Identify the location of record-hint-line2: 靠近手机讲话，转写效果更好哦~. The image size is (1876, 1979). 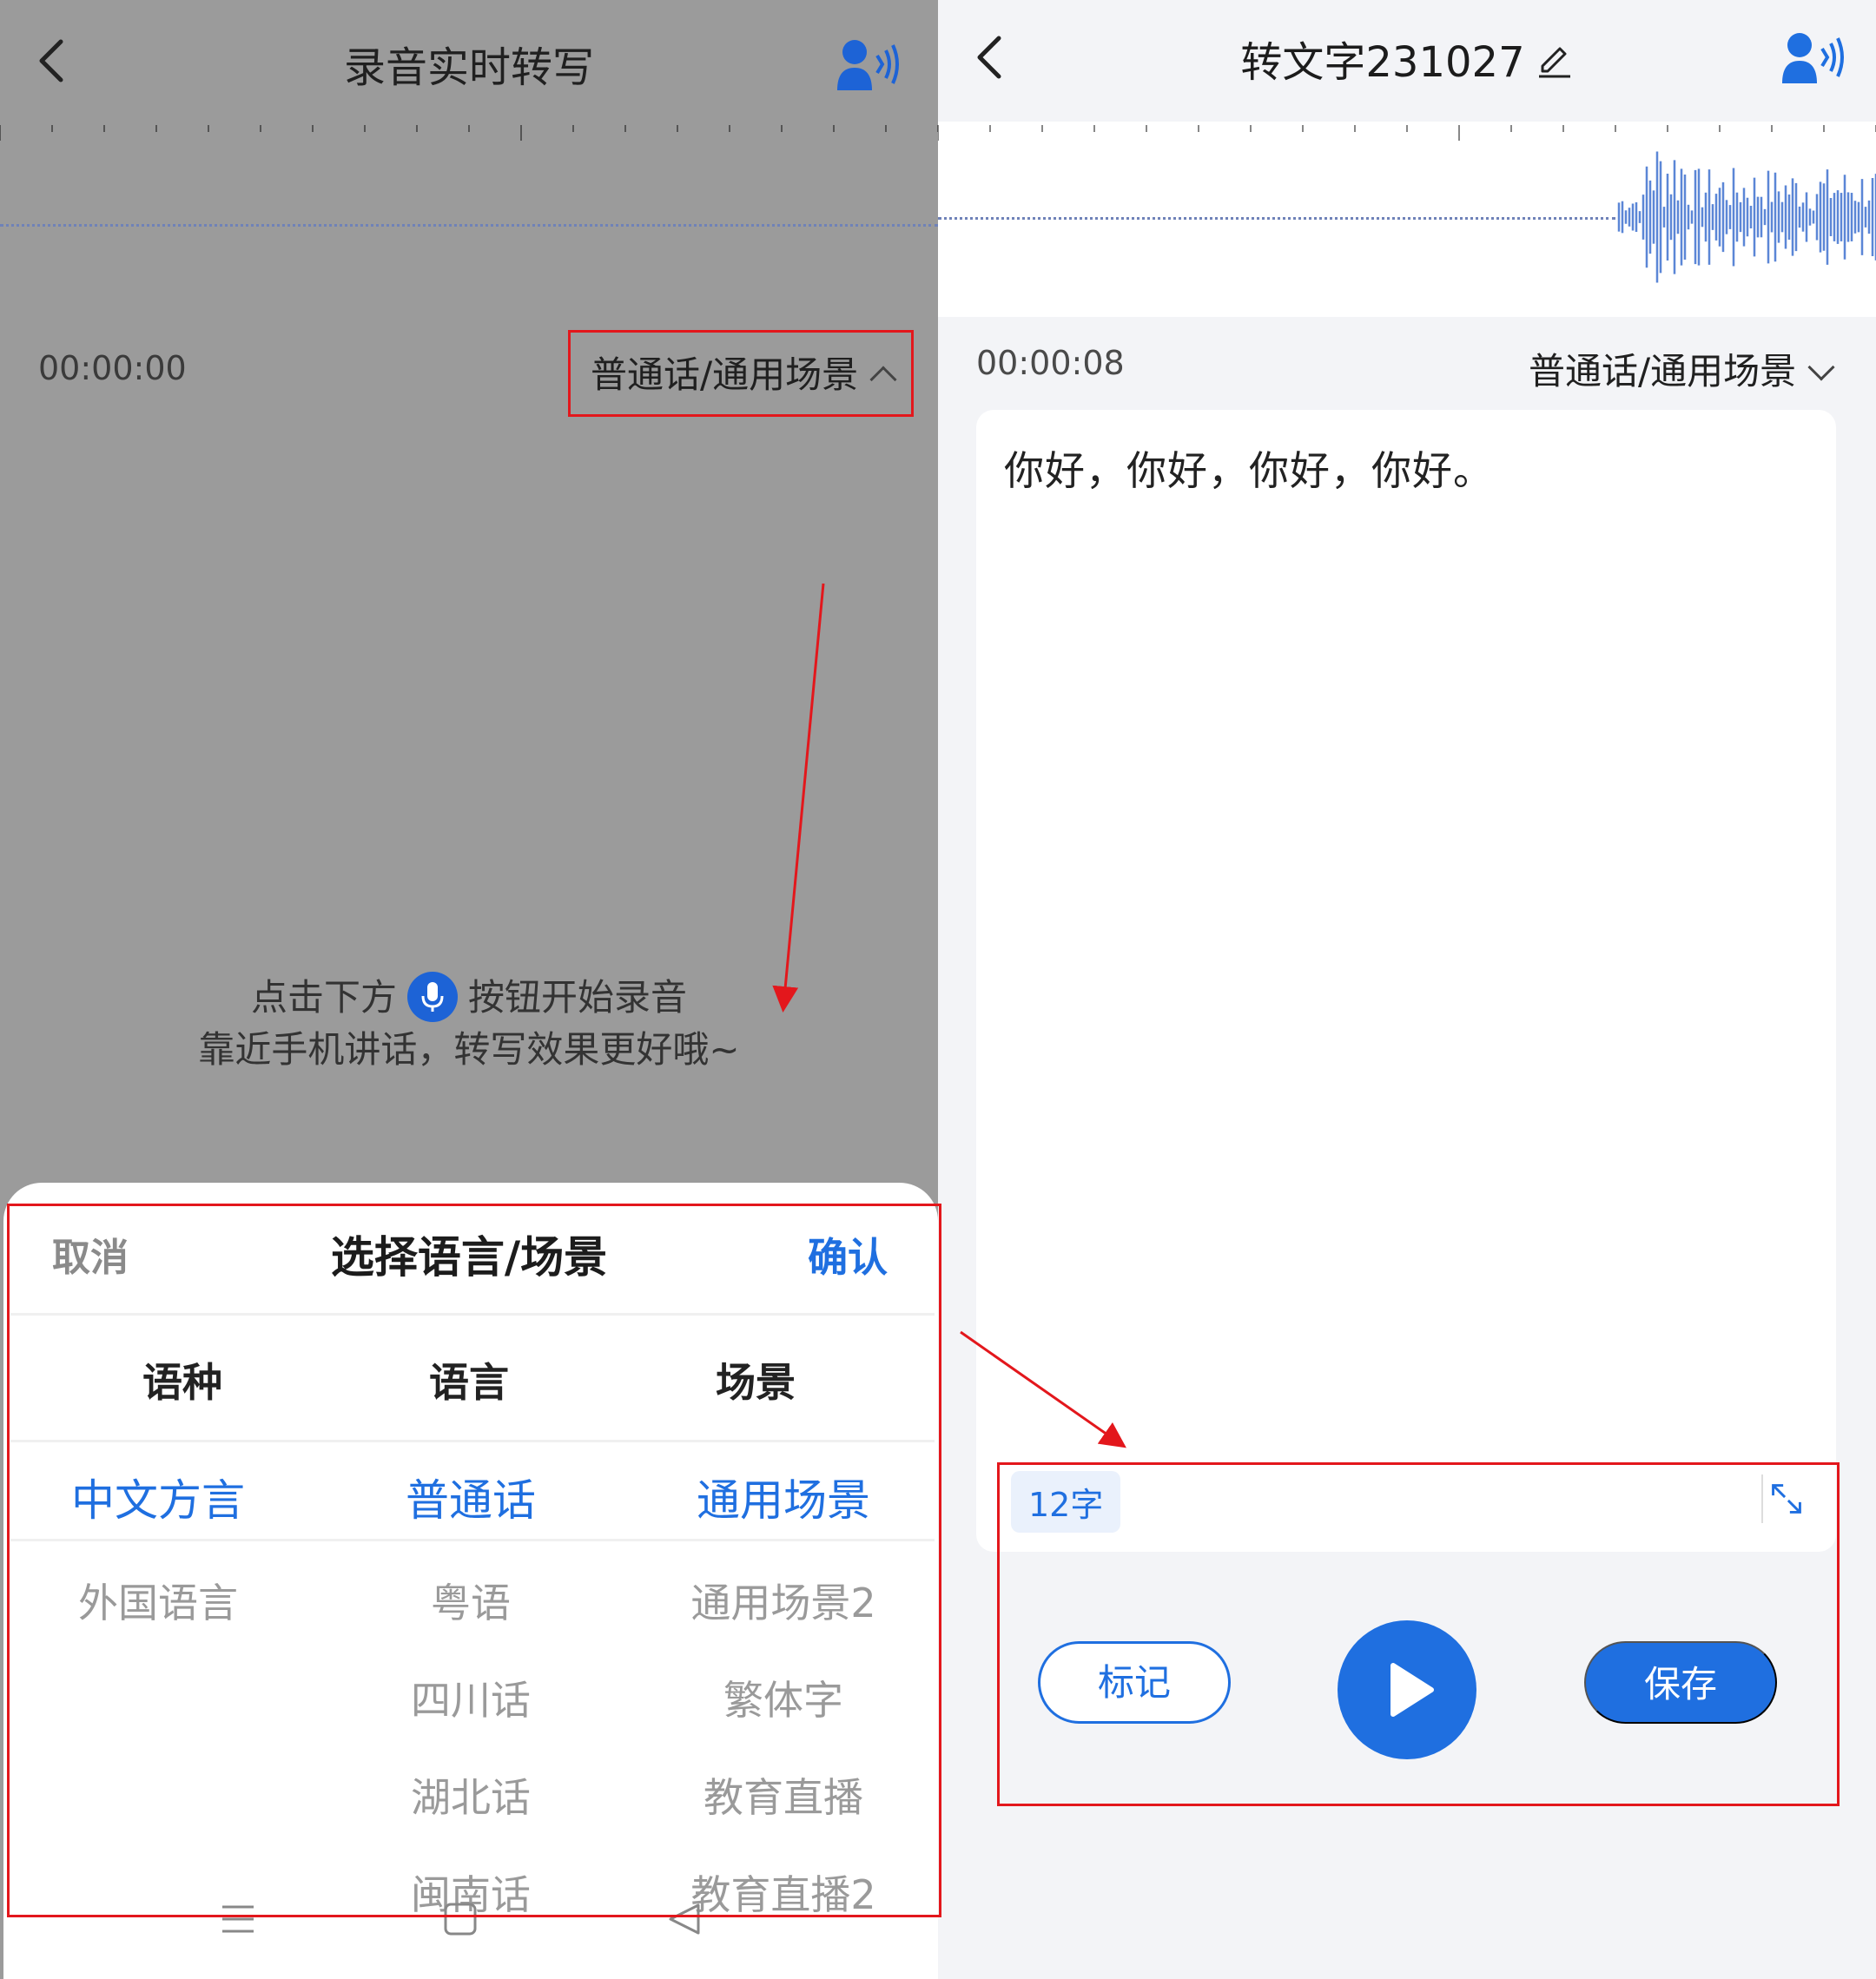
(469, 1049).